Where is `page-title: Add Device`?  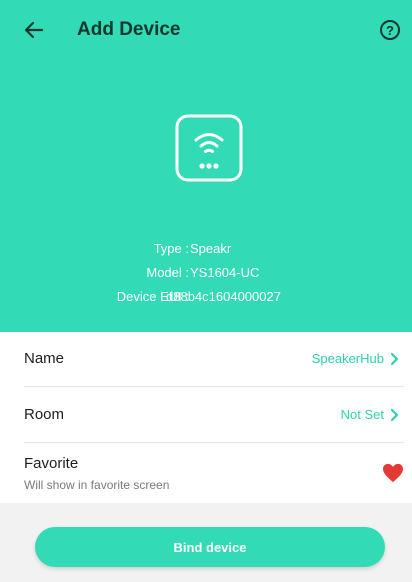
page-title: Add Device is located at coordinates (129, 29).